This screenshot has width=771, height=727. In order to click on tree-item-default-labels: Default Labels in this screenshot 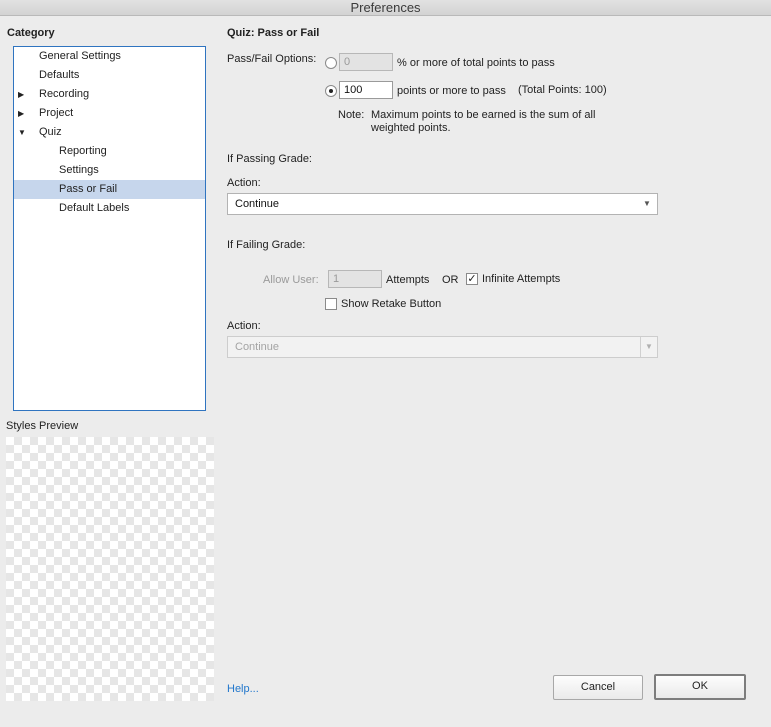, I will do `click(109, 208)`.